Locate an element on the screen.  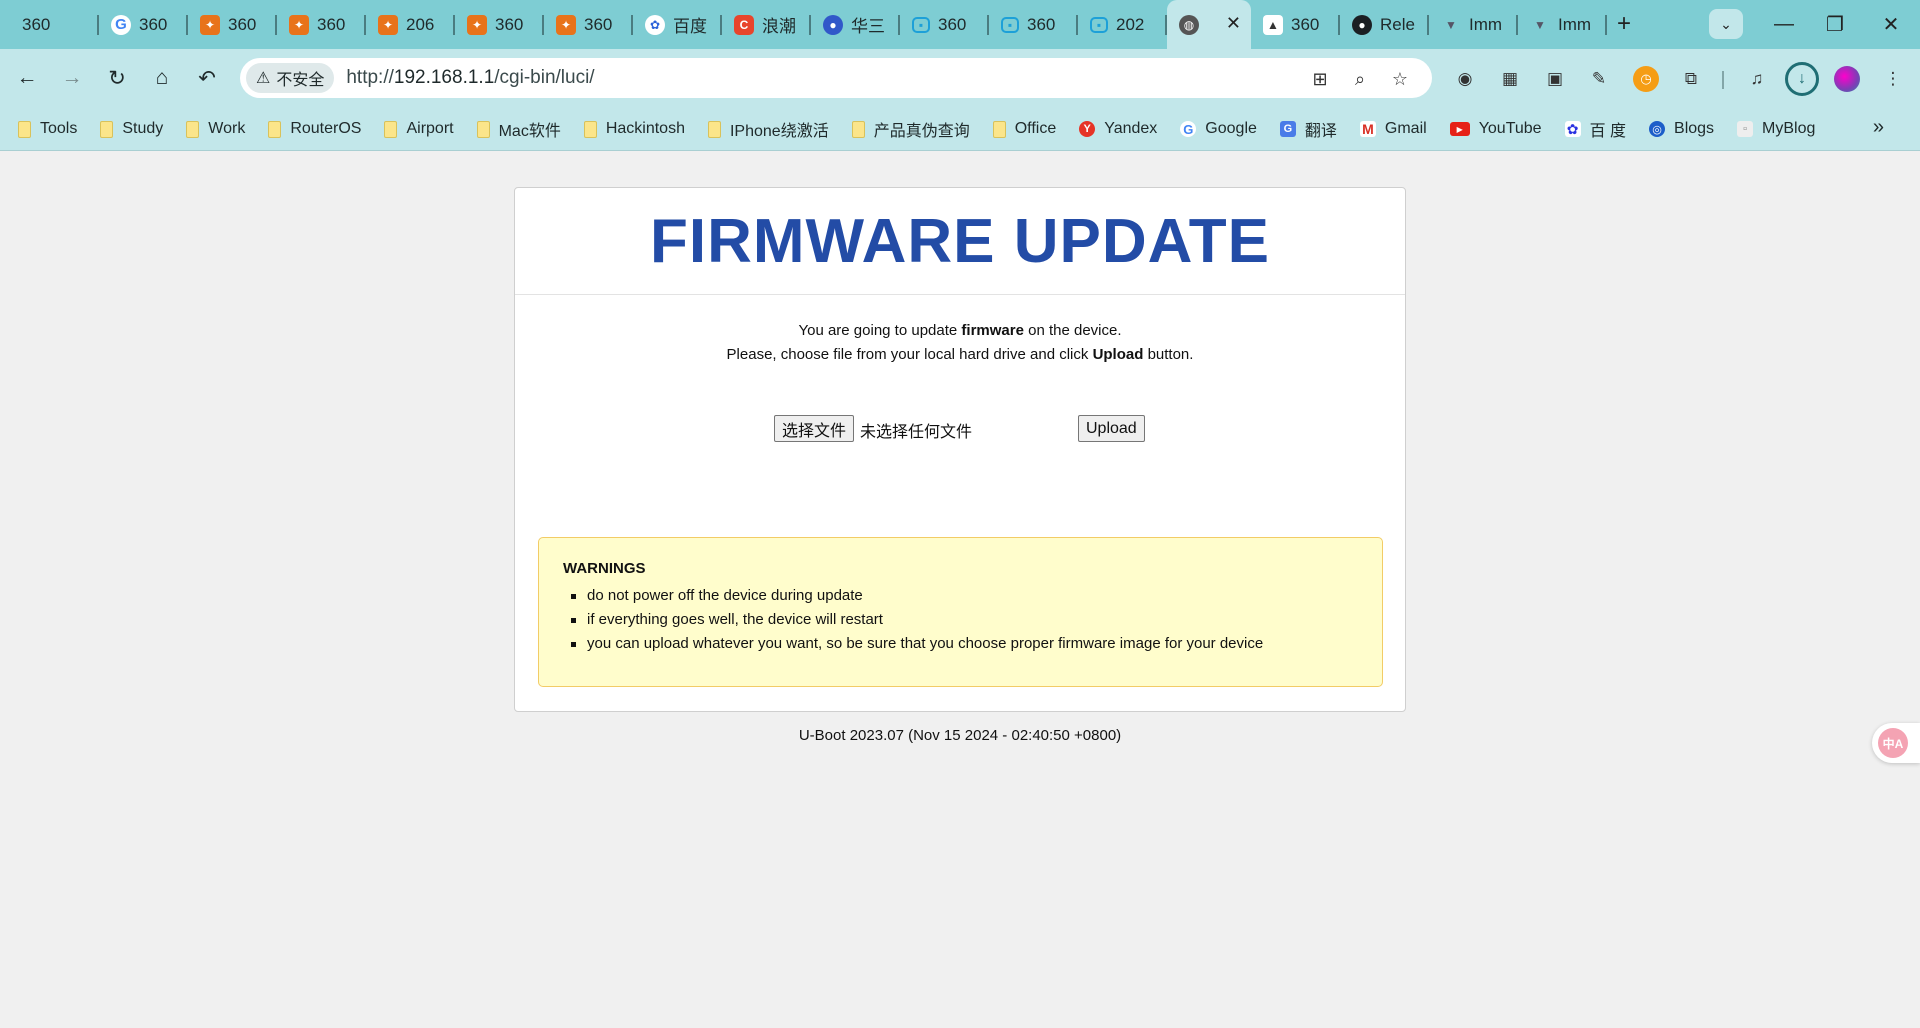
bookmark-item: G 翻译 is located at coordinates (1313, 129).